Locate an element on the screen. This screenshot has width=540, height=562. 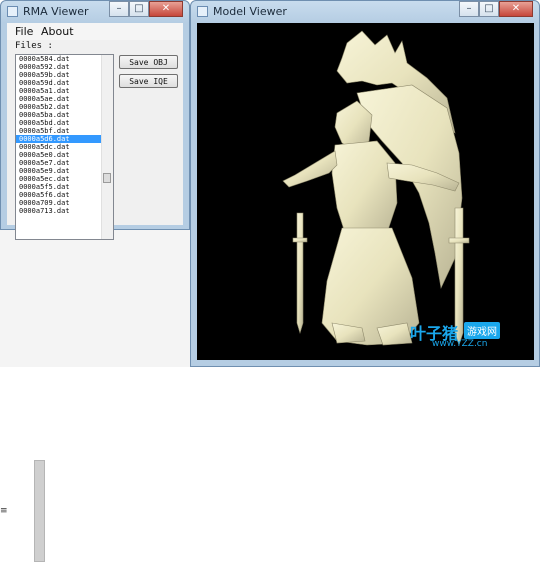
file-list-item: 0000a5f6.dat is located at coordinates (64, 195).